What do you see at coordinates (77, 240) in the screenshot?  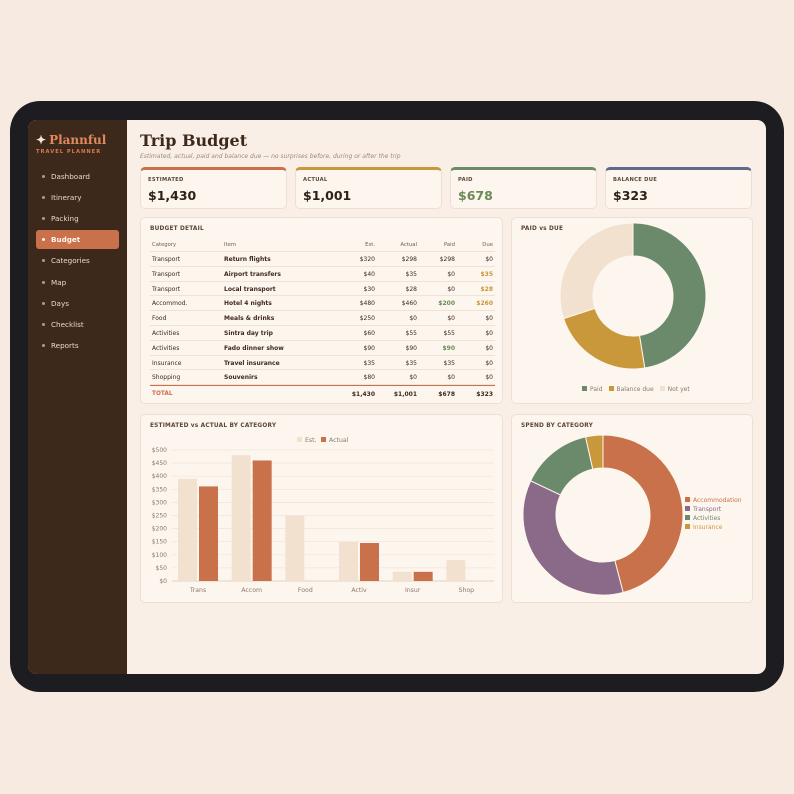 I see `nav-item-budget: Budget` at bounding box center [77, 240].